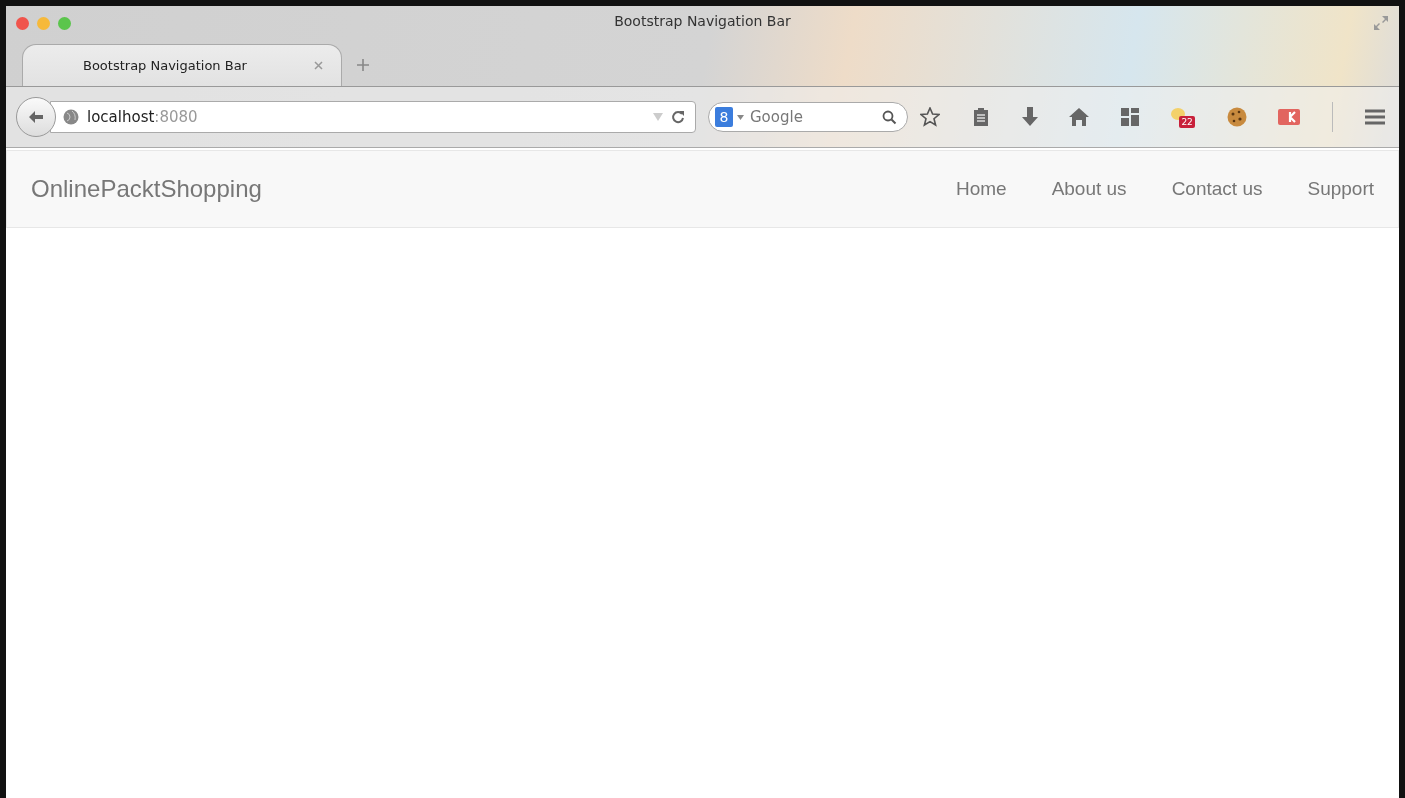  Describe the element at coordinates (373, 117) in the screenshot. I see `address-field: localhost:8080` at that location.